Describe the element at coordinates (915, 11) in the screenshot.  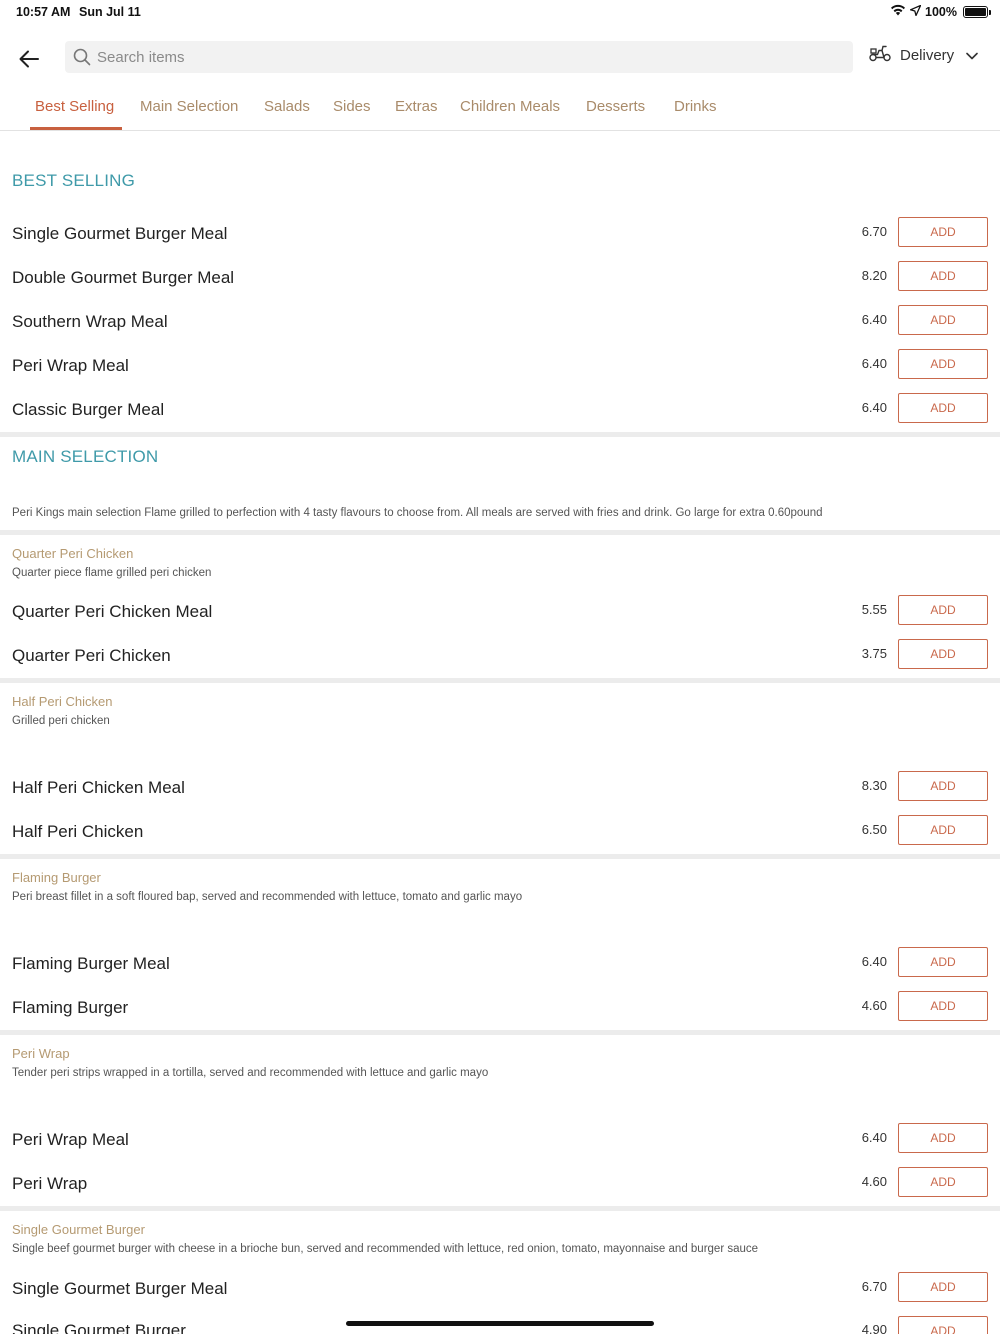
I see `location-arrow-icon` at that location.